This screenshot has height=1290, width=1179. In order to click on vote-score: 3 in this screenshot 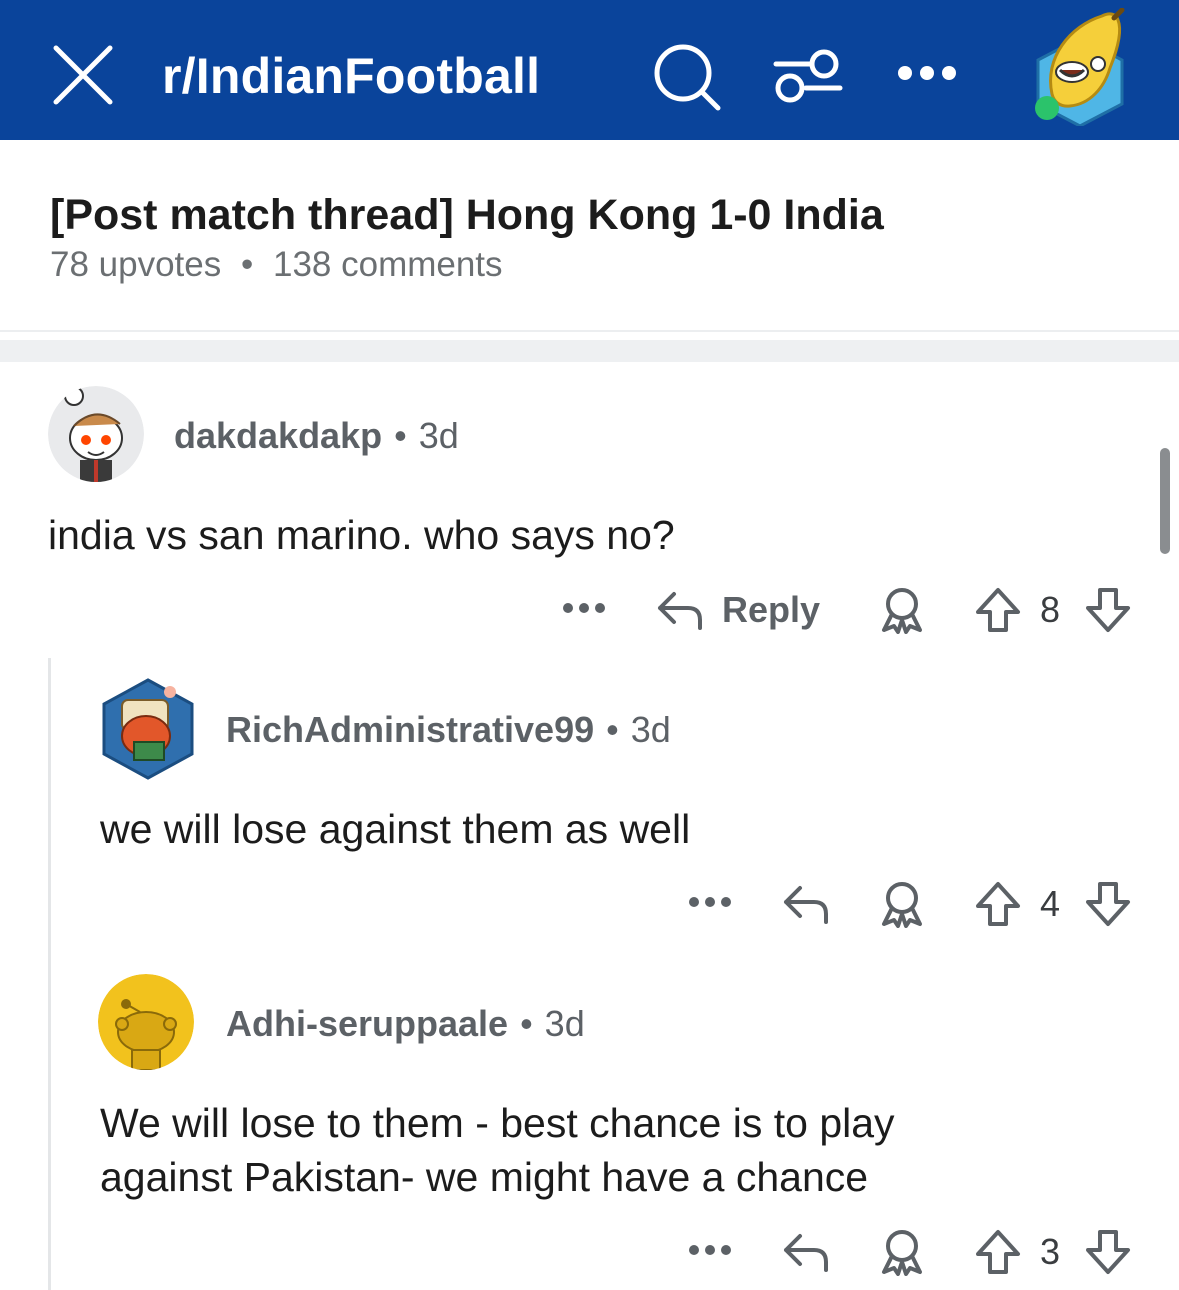, I will do `click(1050, 1251)`.